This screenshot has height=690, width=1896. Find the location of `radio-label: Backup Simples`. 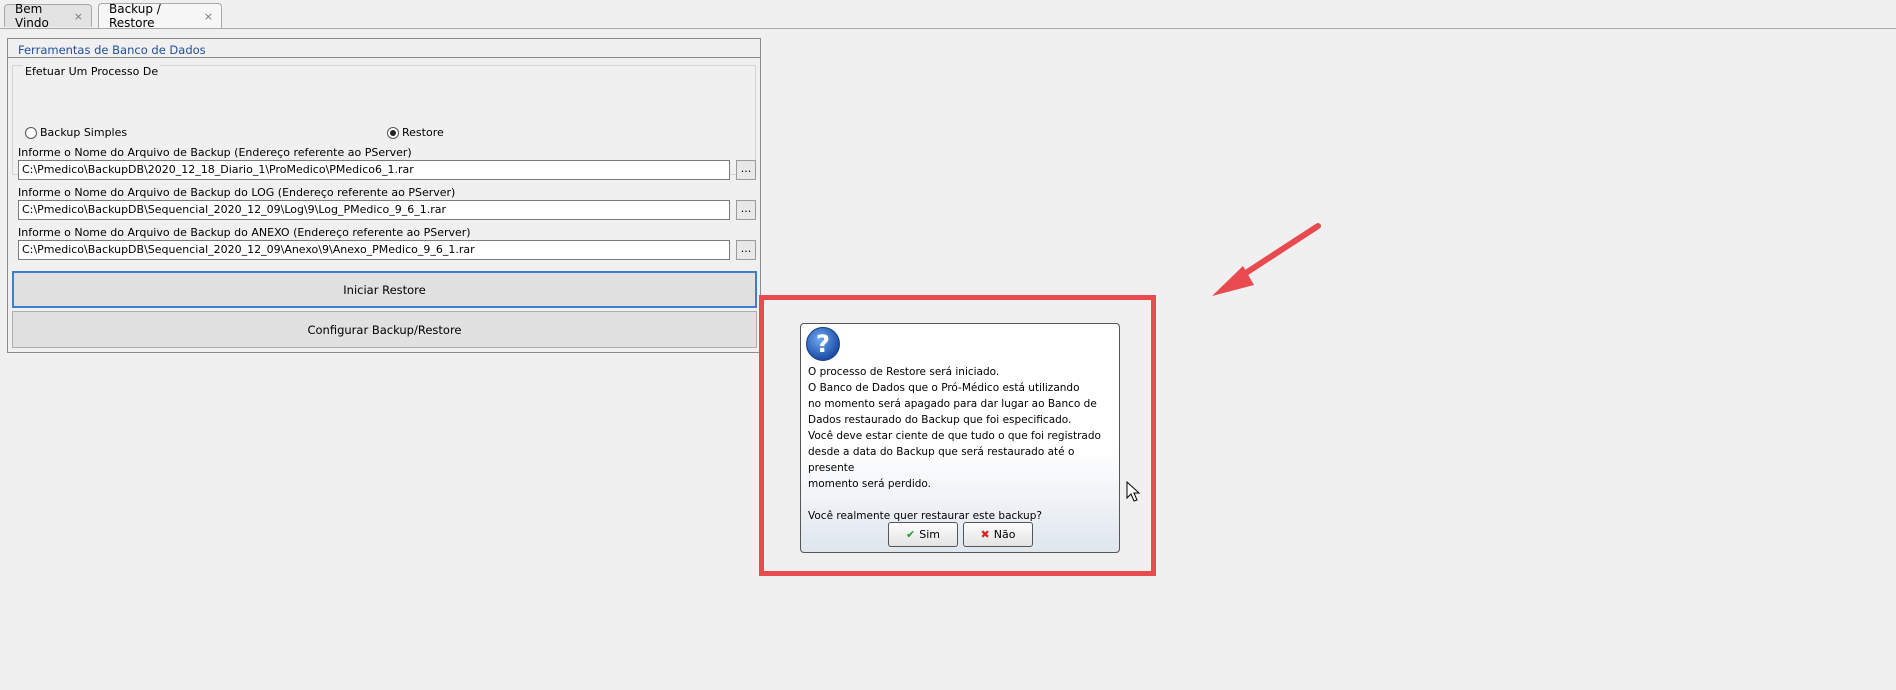

radio-label: Backup Simples is located at coordinates (84, 132).